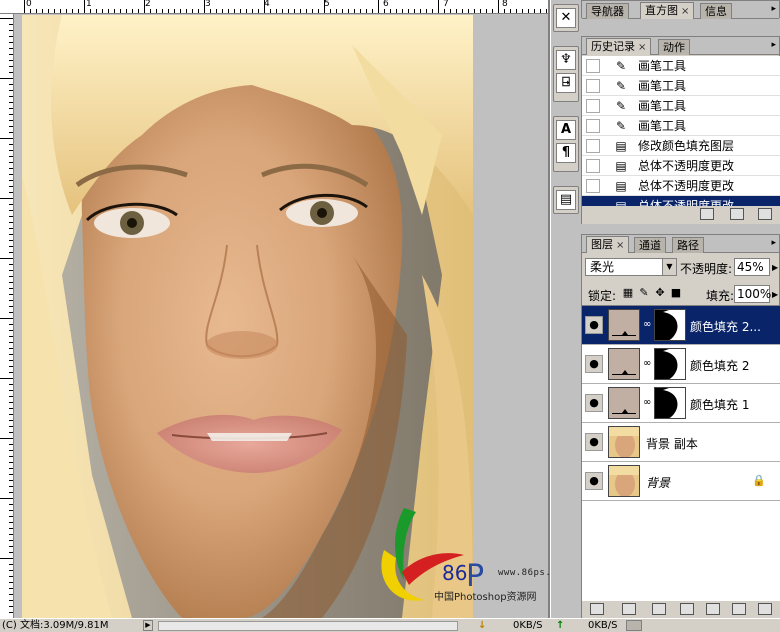 This screenshot has height=632, width=780. Describe the element at coordinates (737, 214) in the screenshot. I see `snapshot-camera-icon` at that location.